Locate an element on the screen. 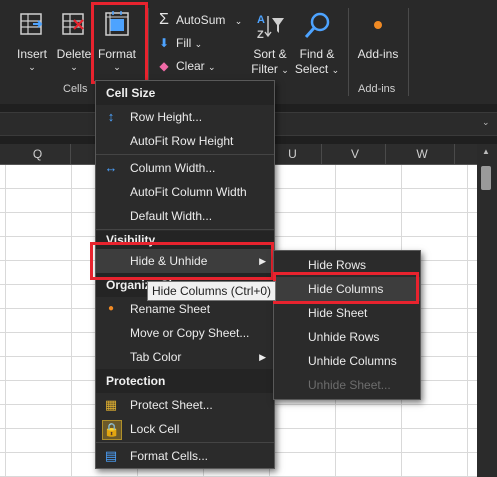 The image size is (497, 477). lock-icon: 🔒 is located at coordinates (112, 430).